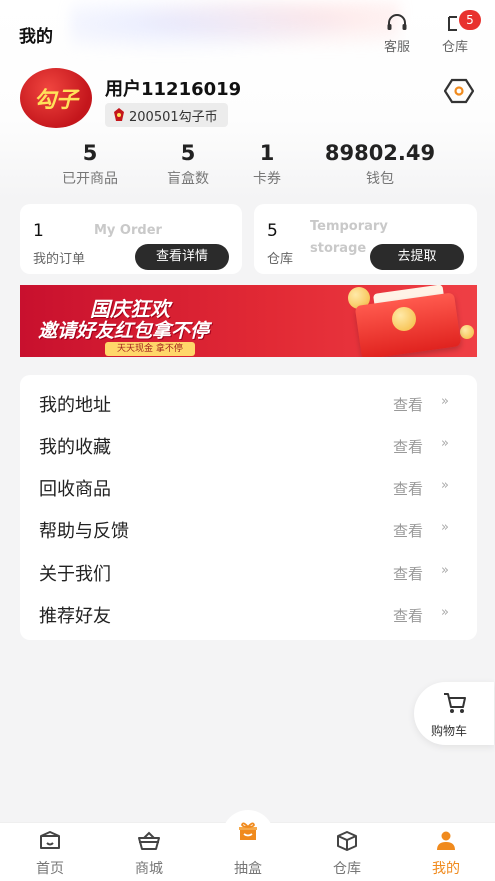 Image resolution: width=495 pixels, height=881 pixels. Describe the element at coordinates (90, 179) in the screenshot. I see `stat-label: 已开商品` at that location.